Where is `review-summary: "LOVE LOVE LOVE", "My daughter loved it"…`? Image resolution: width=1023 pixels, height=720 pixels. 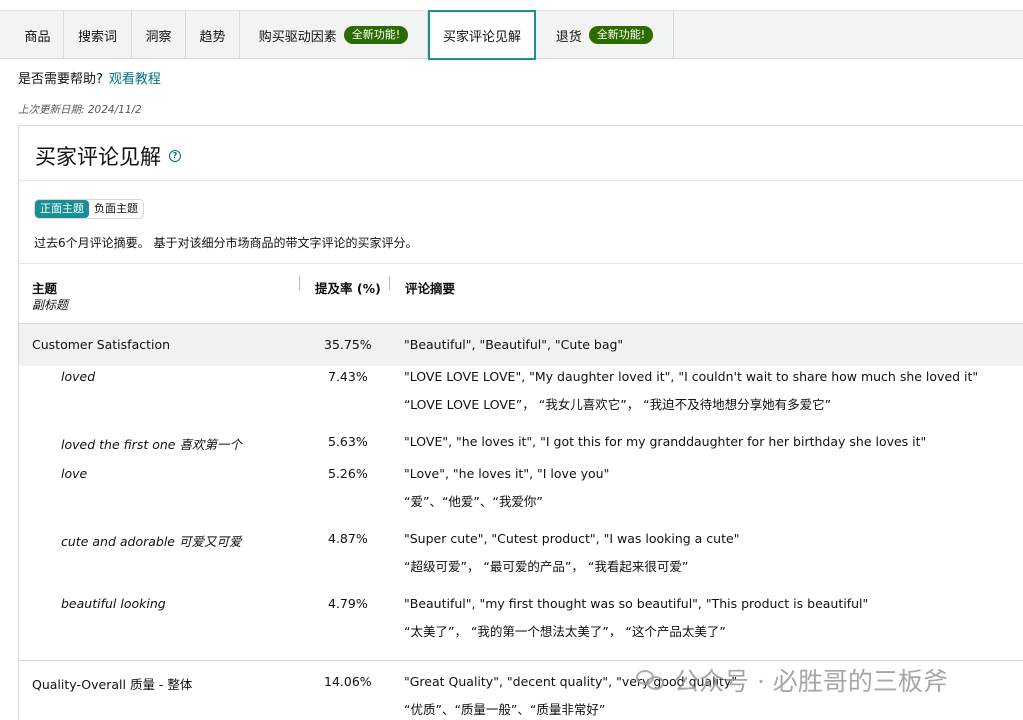
review-summary: "LOVE LOVE LOVE", "My daughter loved it"… is located at coordinates (691, 376).